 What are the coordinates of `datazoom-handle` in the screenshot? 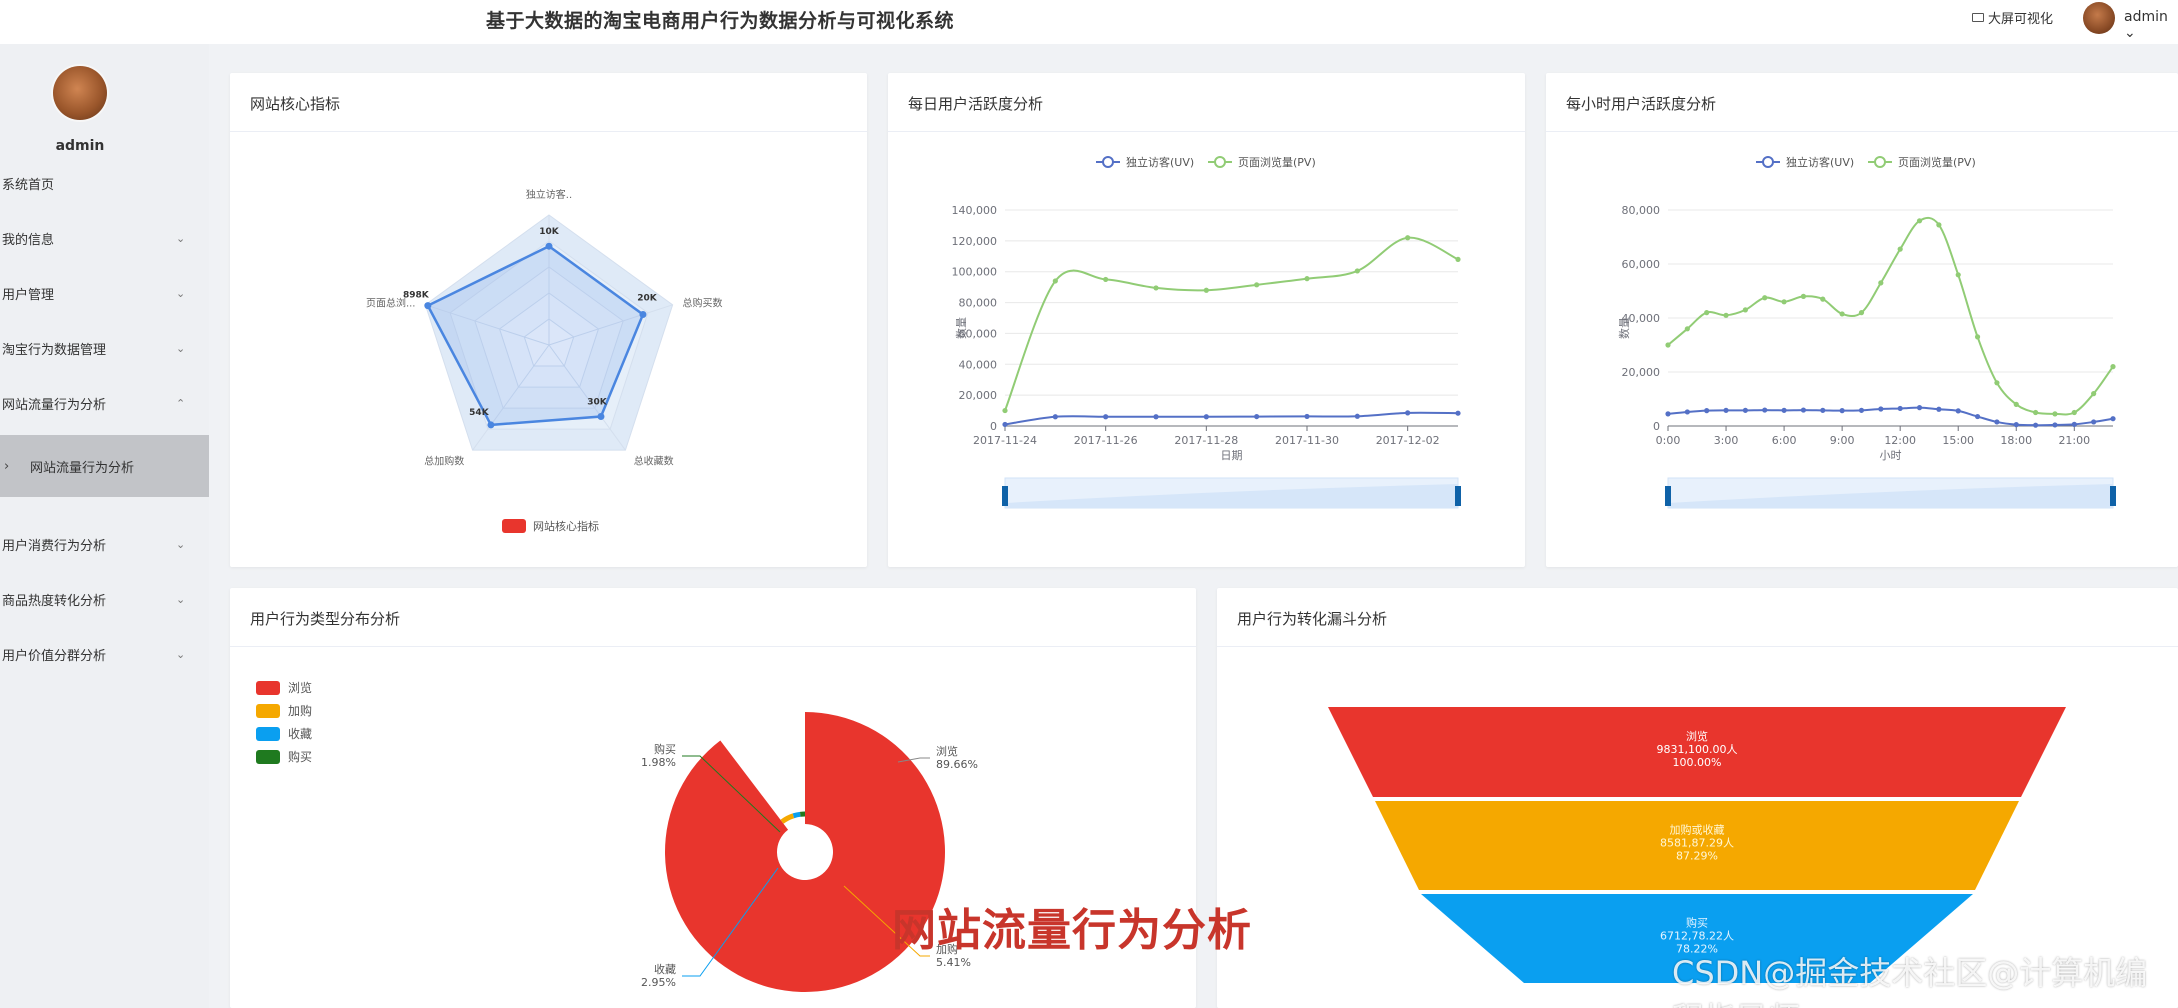 It's located at (2113, 496).